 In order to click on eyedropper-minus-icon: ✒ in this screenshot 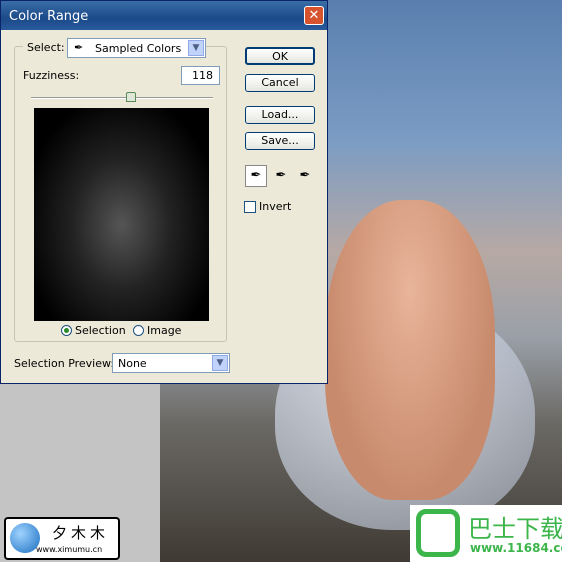, I will do `click(305, 175)`.